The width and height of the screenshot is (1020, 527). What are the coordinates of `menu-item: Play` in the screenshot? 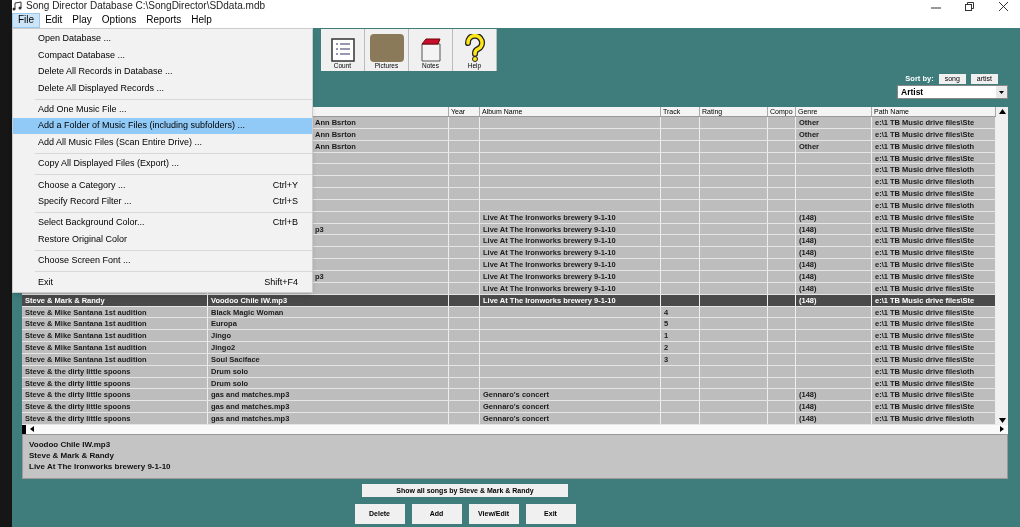 It's located at (82, 20).